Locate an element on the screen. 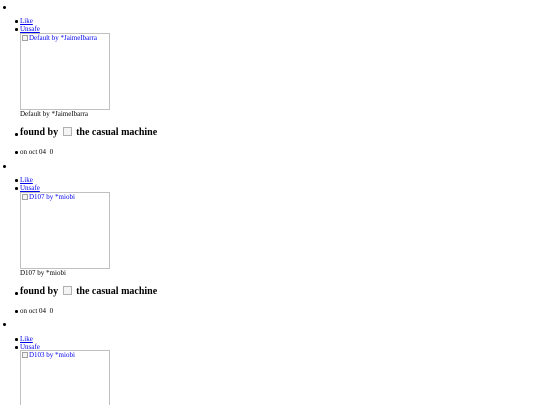 The height and width of the screenshot is (405, 540). image-alt-text: Default by *JaimeIbarra is located at coordinates (59, 38).